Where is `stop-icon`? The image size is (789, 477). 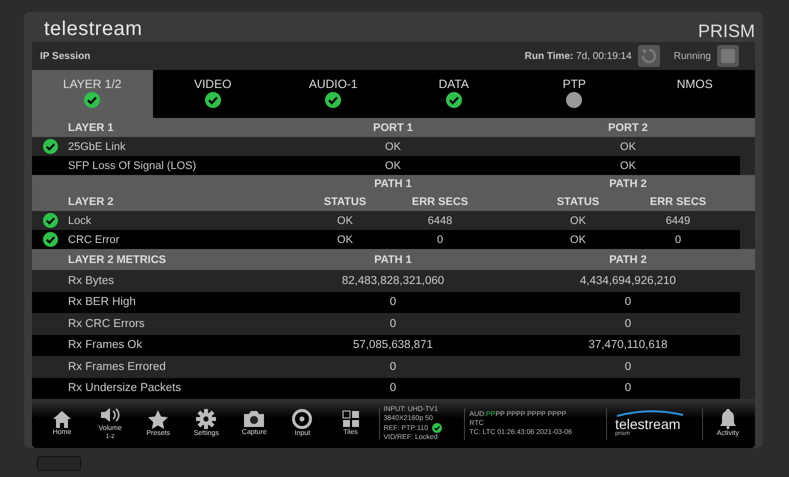
stop-icon is located at coordinates (728, 56).